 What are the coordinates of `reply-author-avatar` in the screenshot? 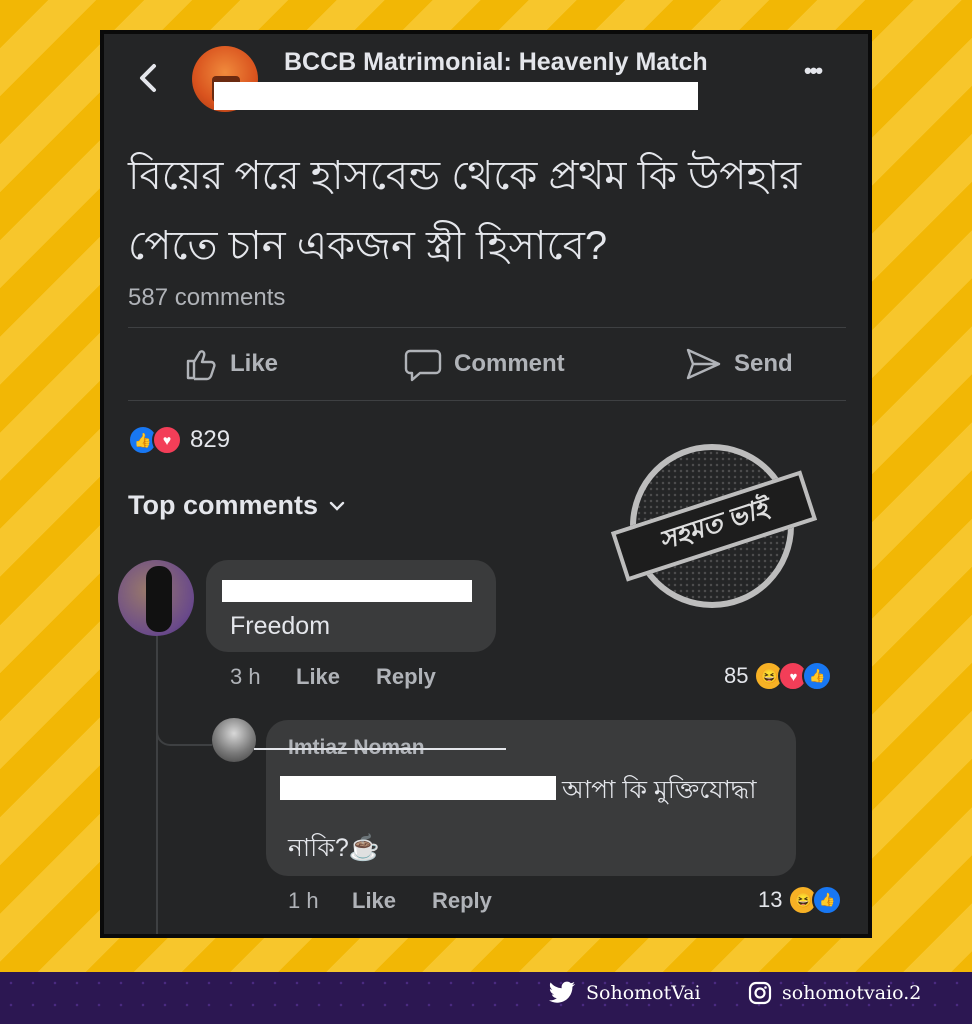 It's located at (234, 740).